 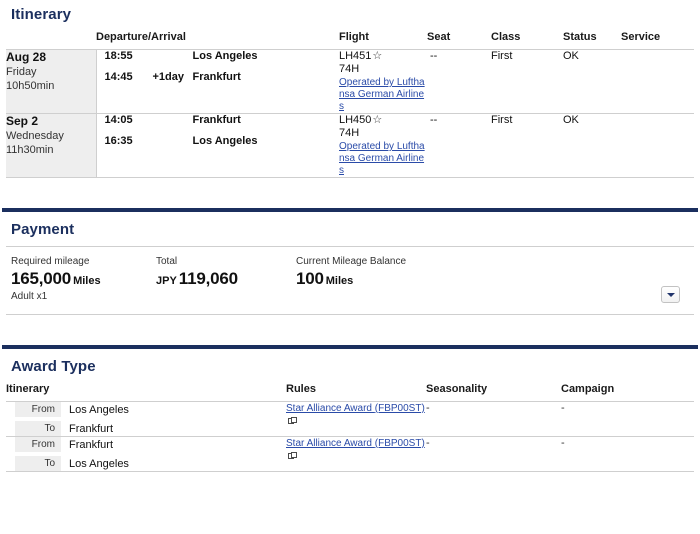 I want to click on award-to-row: To Frankfurt, so click(x=146, y=428).